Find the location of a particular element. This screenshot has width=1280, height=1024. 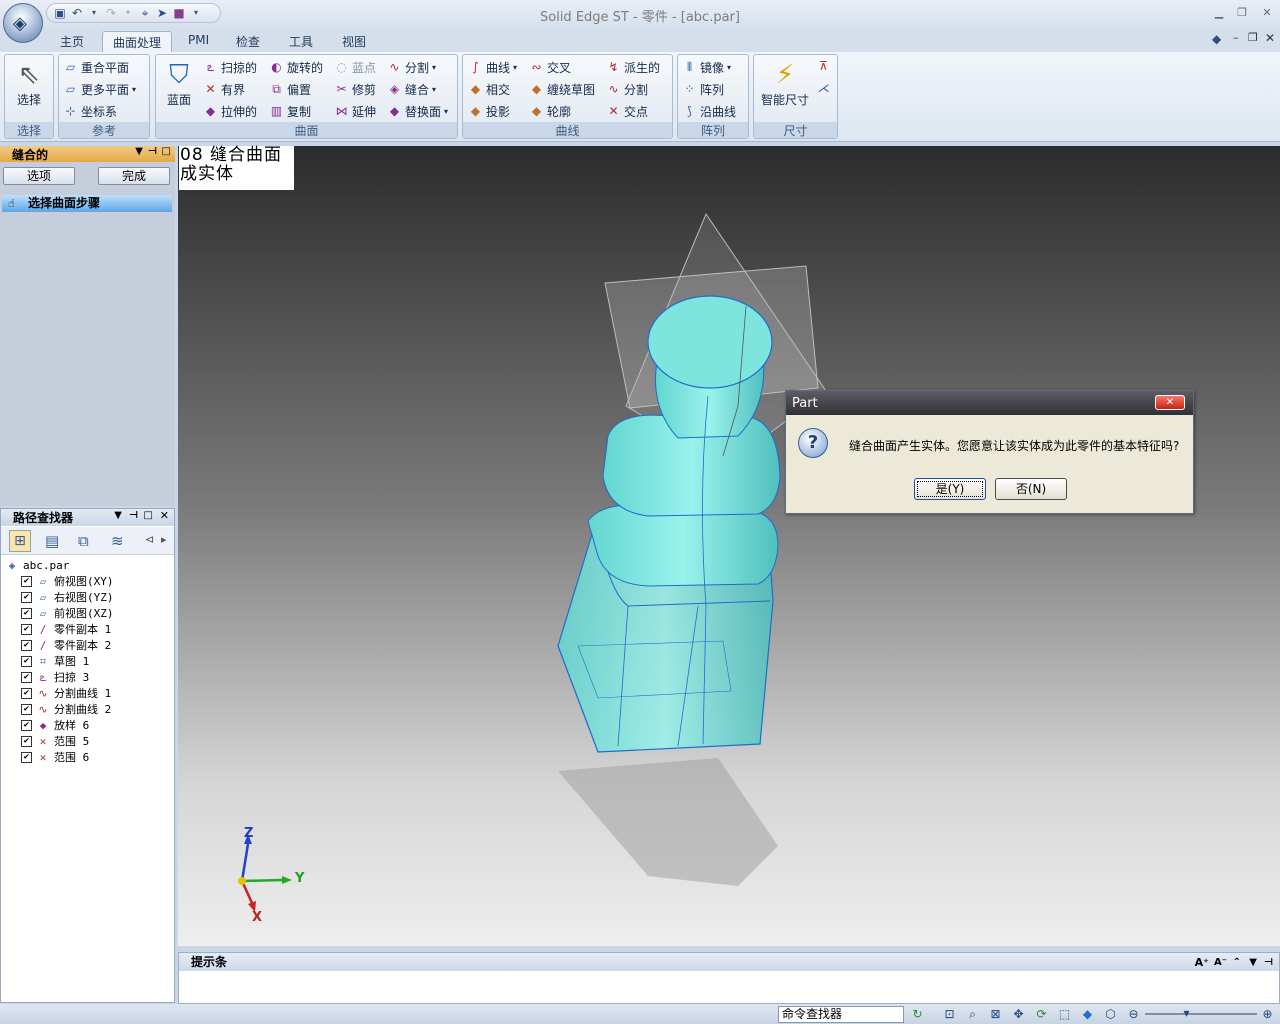

wrap-sketch-button: ◆ 缠绕草图 is located at coordinates (562, 89).